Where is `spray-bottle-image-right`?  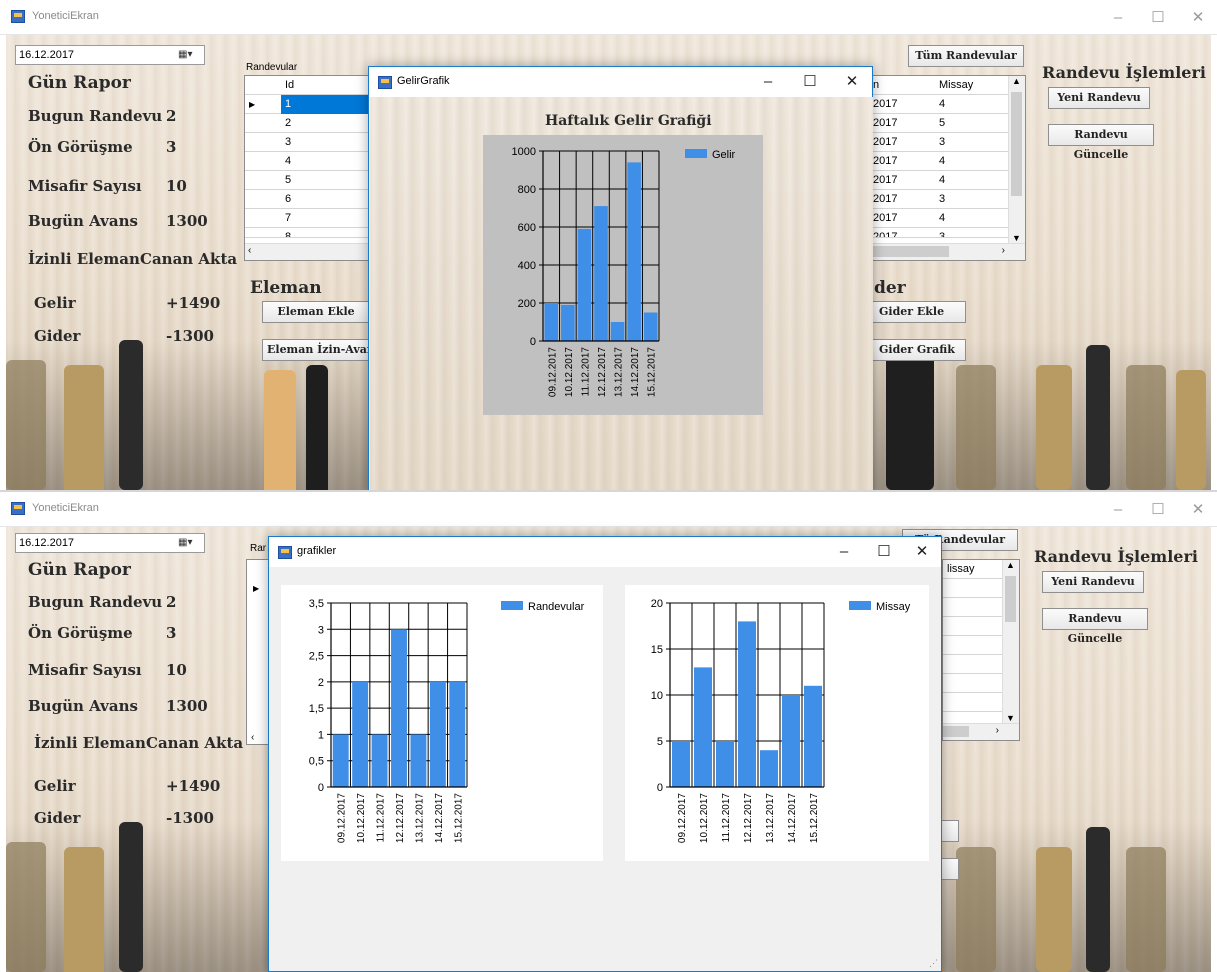
spray-bottle-image-right is located at coordinates (1054, 427).